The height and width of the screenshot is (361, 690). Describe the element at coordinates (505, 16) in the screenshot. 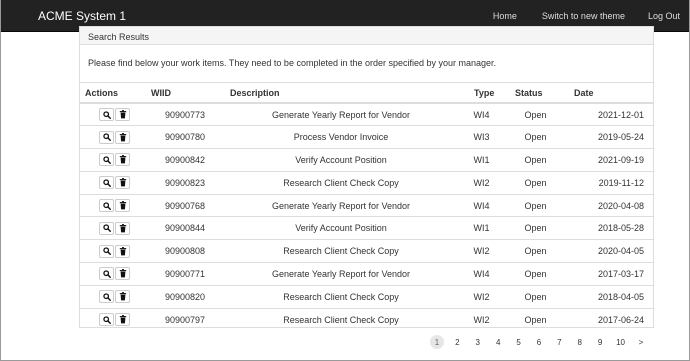

I see `nav-home-link: Home` at that location.